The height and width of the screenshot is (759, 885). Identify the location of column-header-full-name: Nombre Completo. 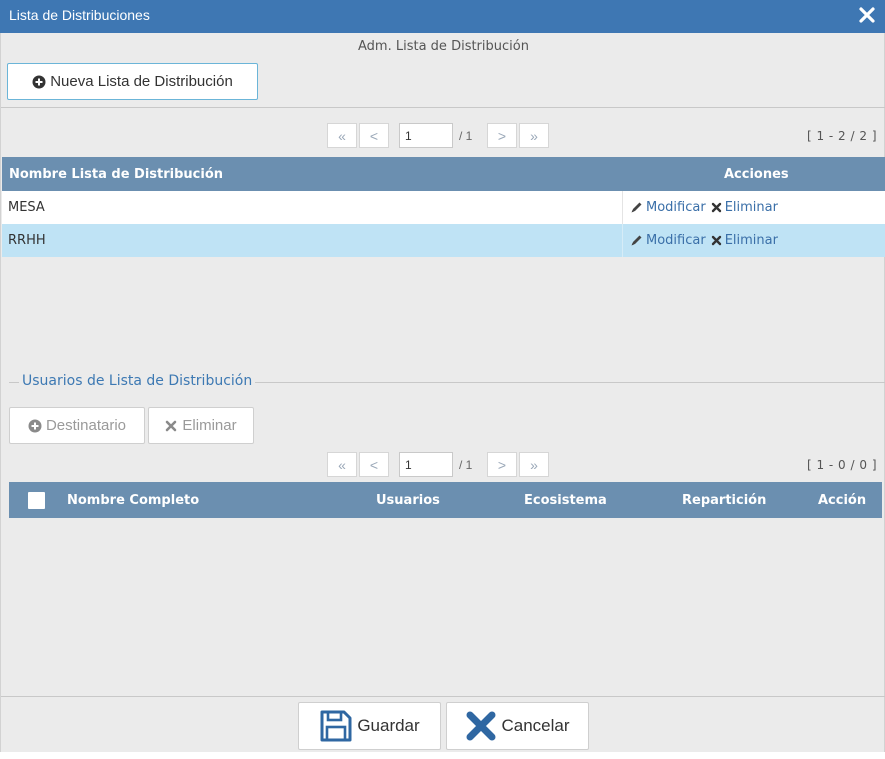
(133, 500).